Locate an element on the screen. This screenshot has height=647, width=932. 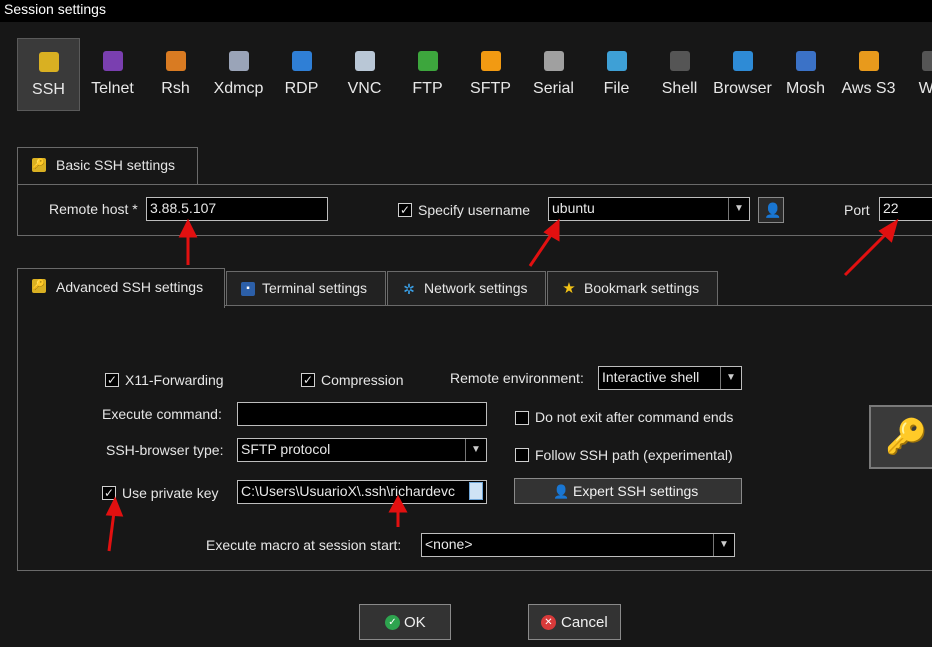
annotation-arrow-username is located at coordinates (541, 249).